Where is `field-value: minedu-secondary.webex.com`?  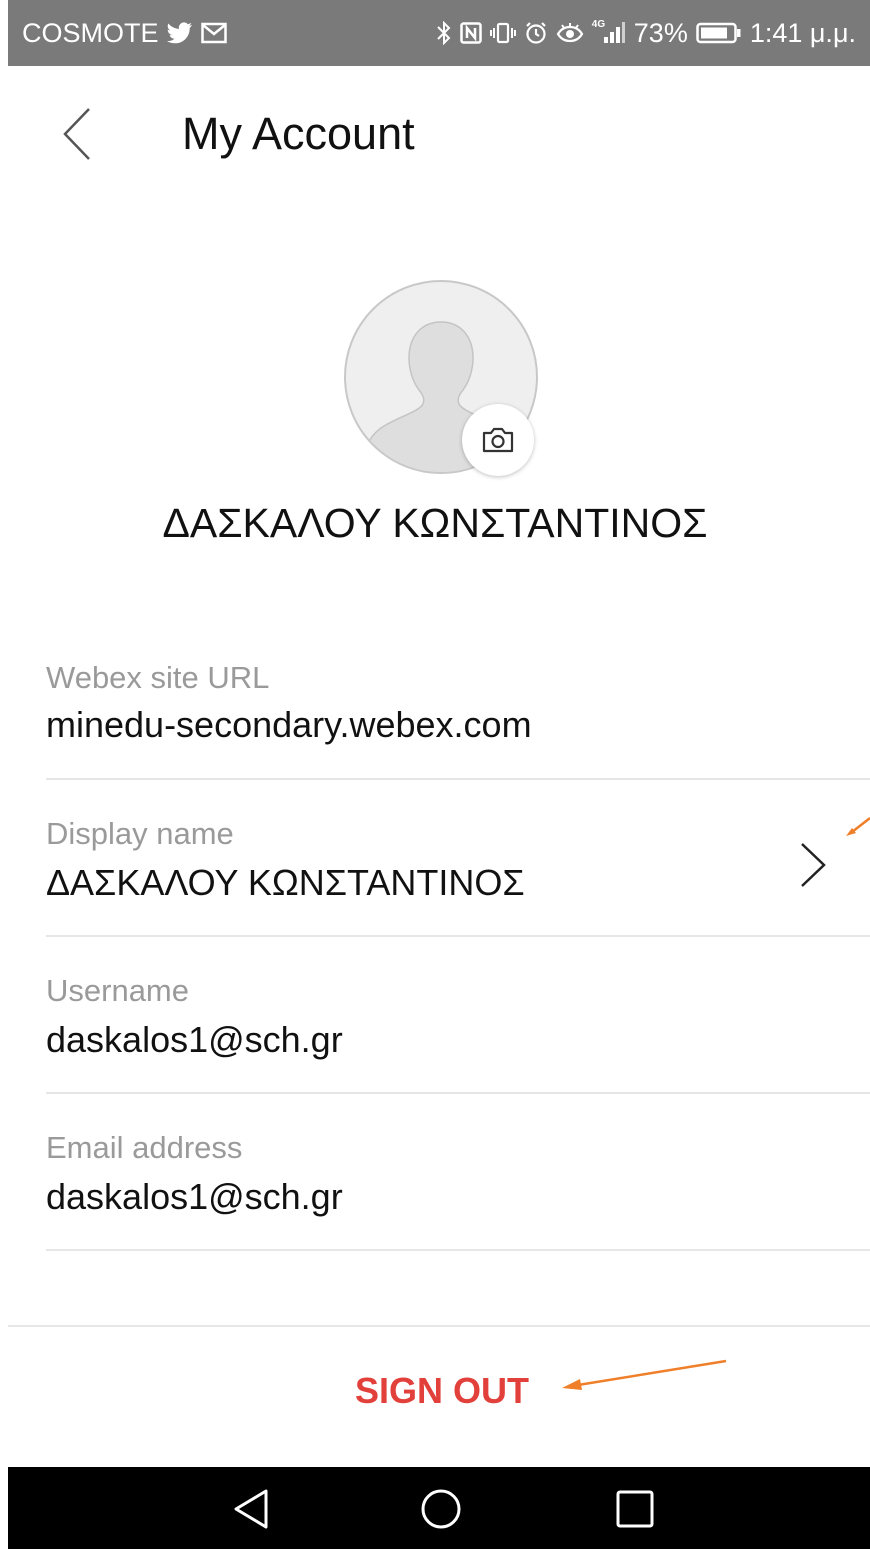 field-value: minedu-secondary.webex.com is located at coordinates (289, 724).